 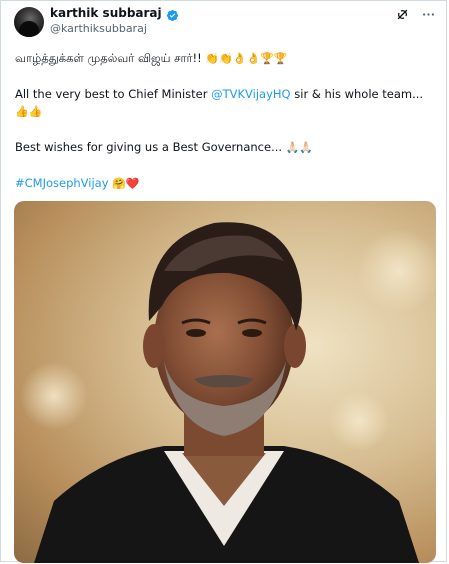 What do you see at coordinates (98, 28) in the screenshot?
I see `author-handle: @karthiksubbaraj` at bounding box center [98, 28].